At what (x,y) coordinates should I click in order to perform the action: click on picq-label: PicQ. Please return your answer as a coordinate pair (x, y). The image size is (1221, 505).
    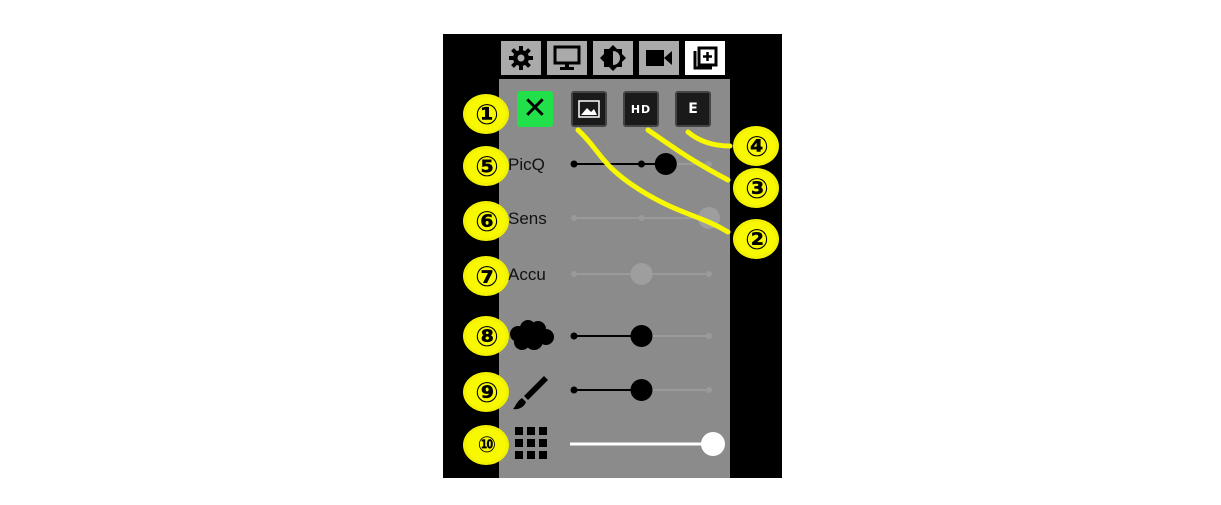
    Looking at the image, I should click on (526, 164).